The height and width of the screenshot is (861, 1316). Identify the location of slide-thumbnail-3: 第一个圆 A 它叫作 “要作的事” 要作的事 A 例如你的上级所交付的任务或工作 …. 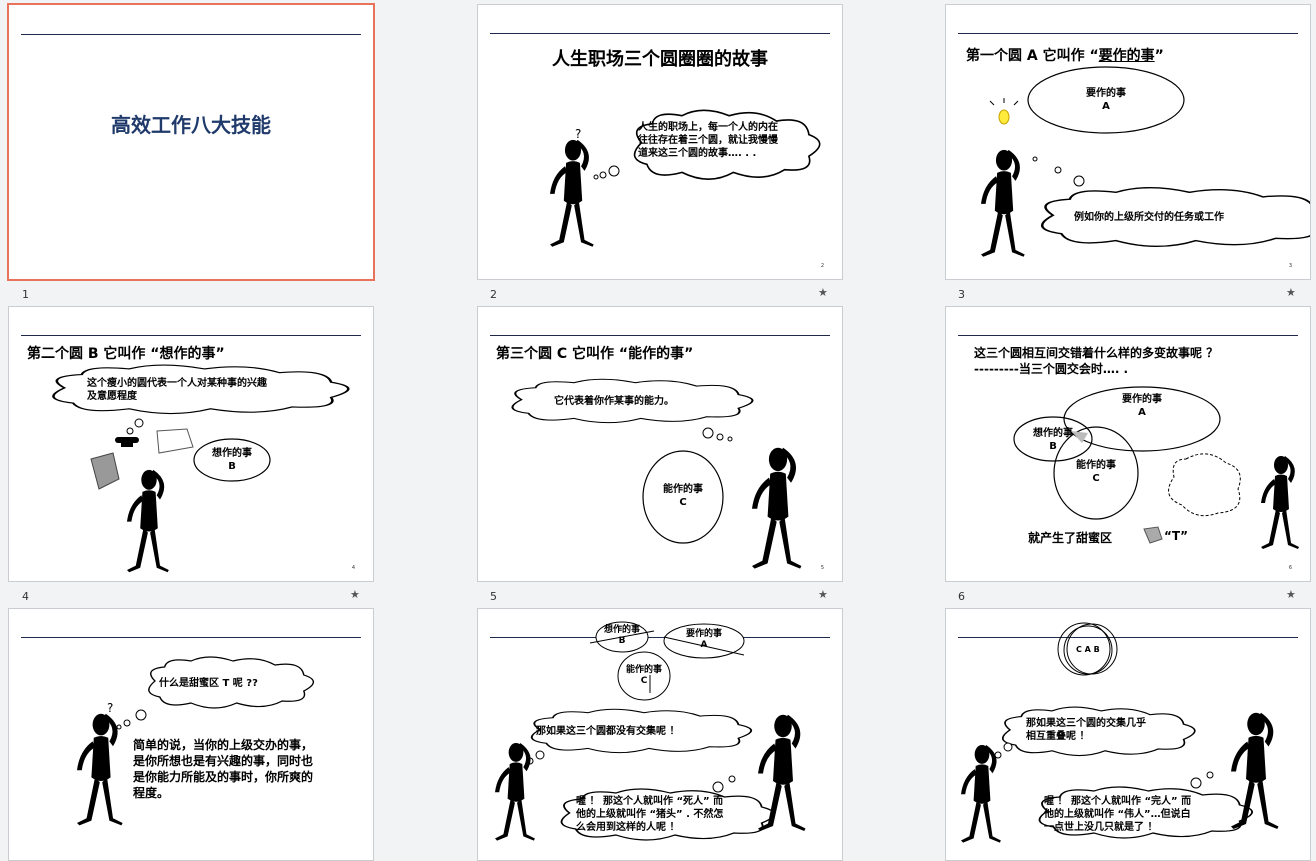
(1128, 142).